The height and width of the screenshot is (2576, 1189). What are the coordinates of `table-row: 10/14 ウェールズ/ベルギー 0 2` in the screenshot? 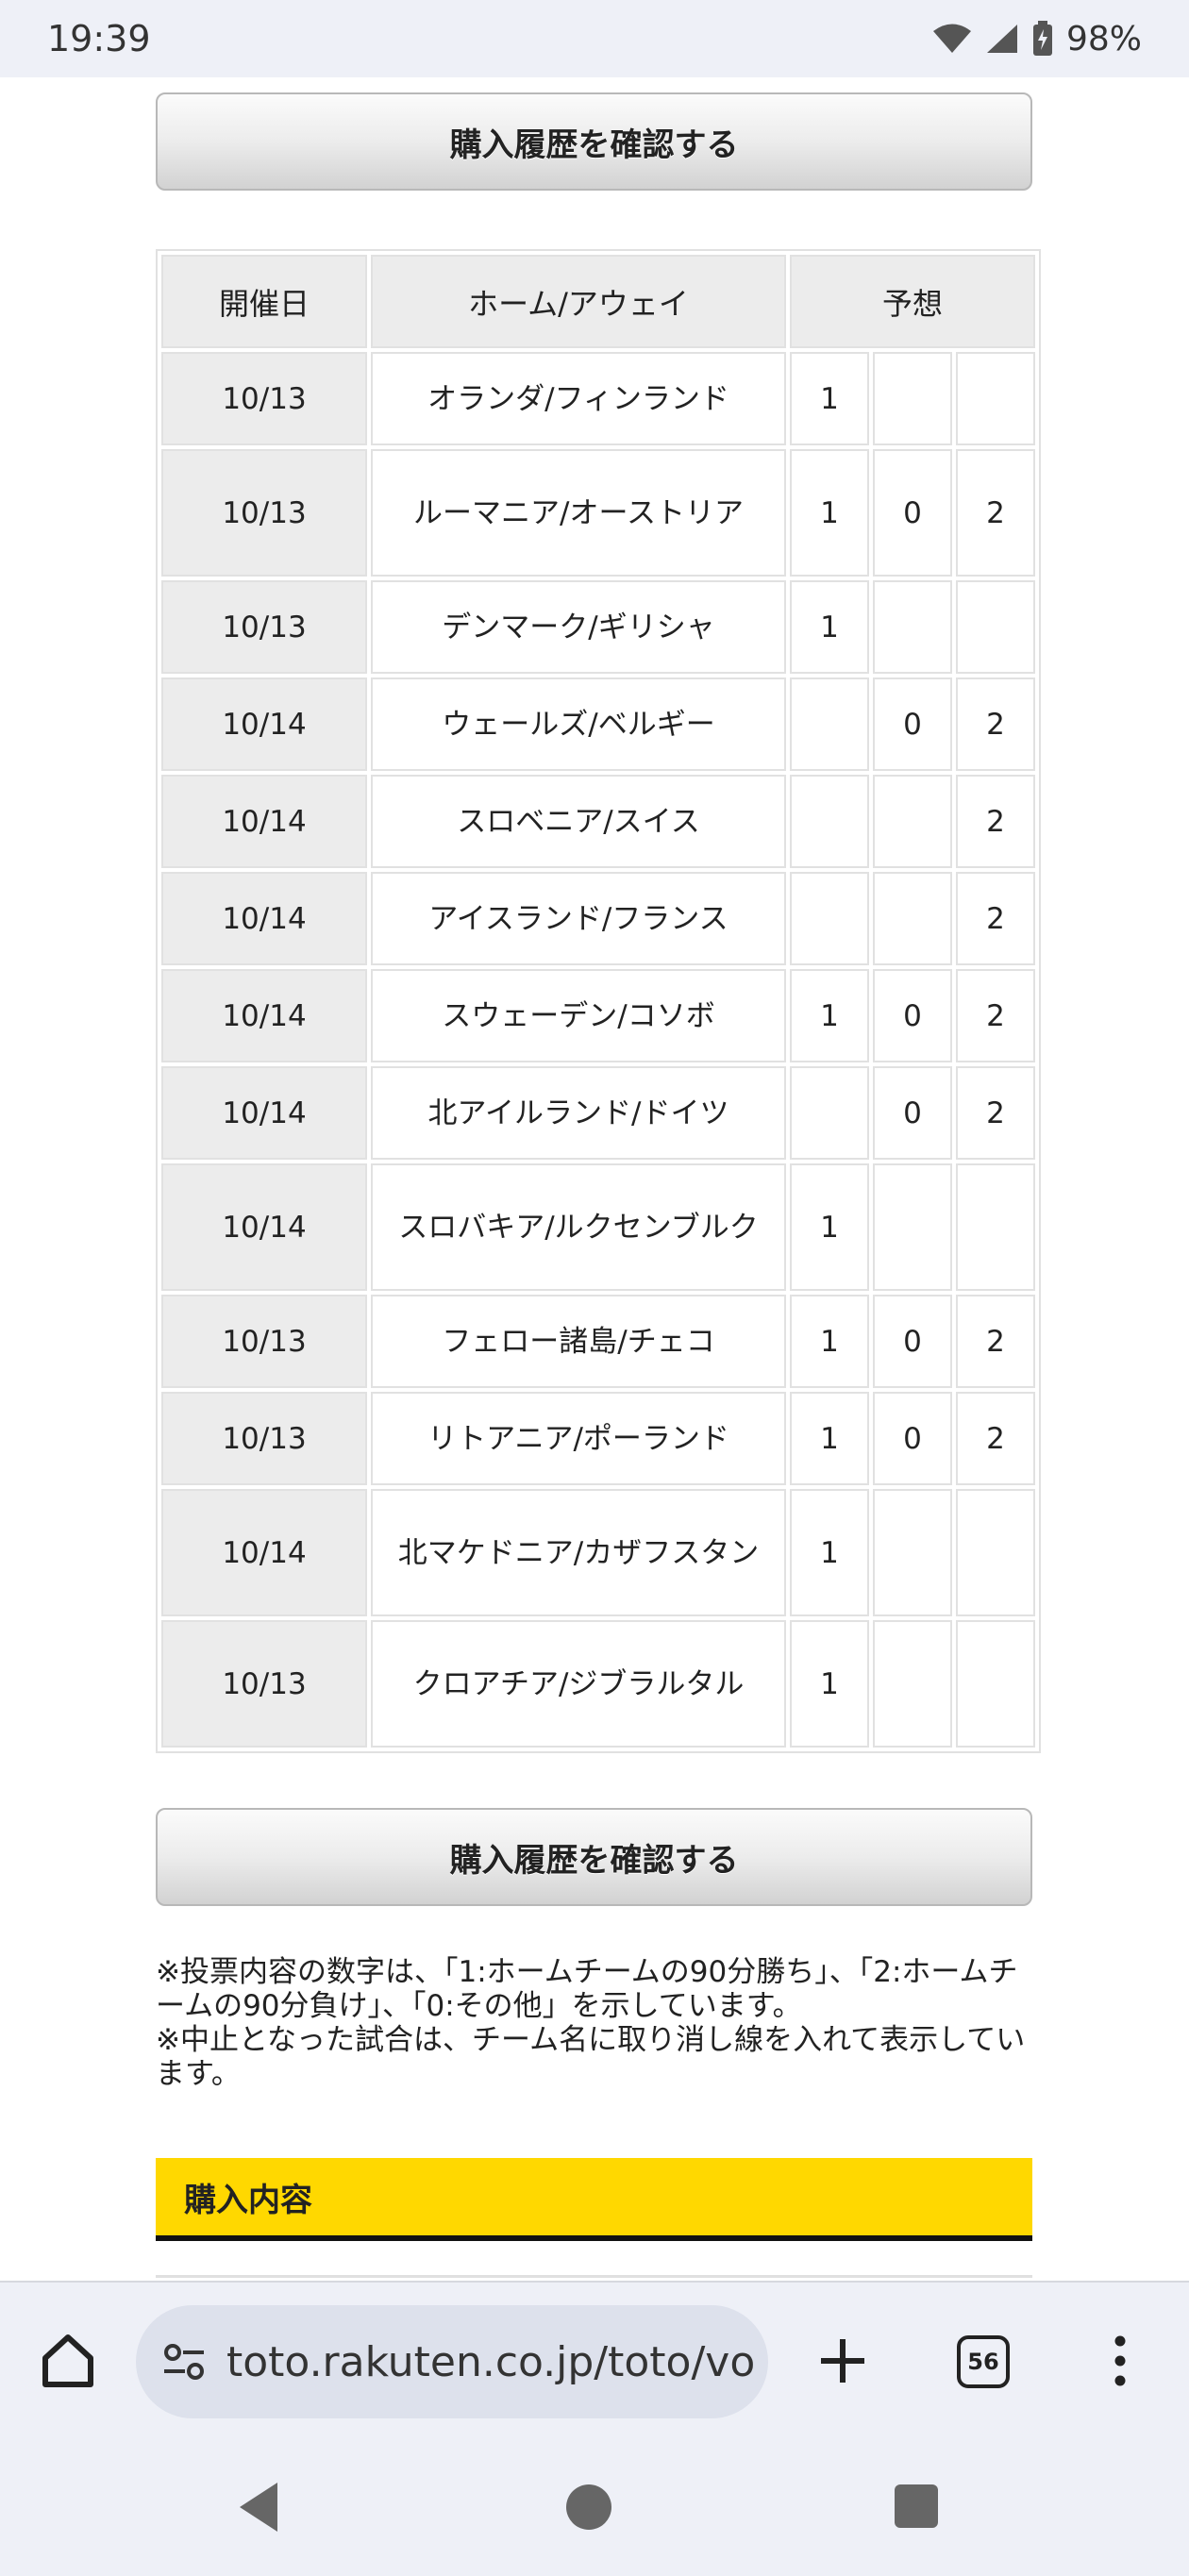 It's located at (598, 724).